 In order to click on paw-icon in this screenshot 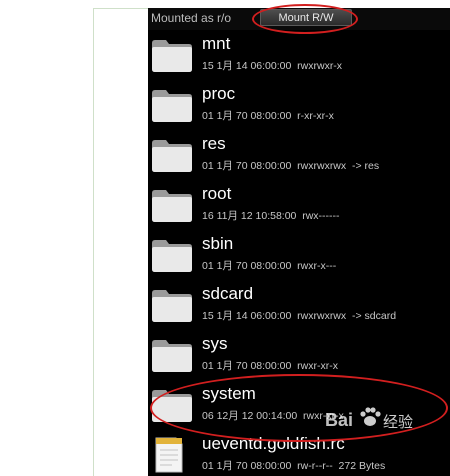, I will do `click(370, 416)`.